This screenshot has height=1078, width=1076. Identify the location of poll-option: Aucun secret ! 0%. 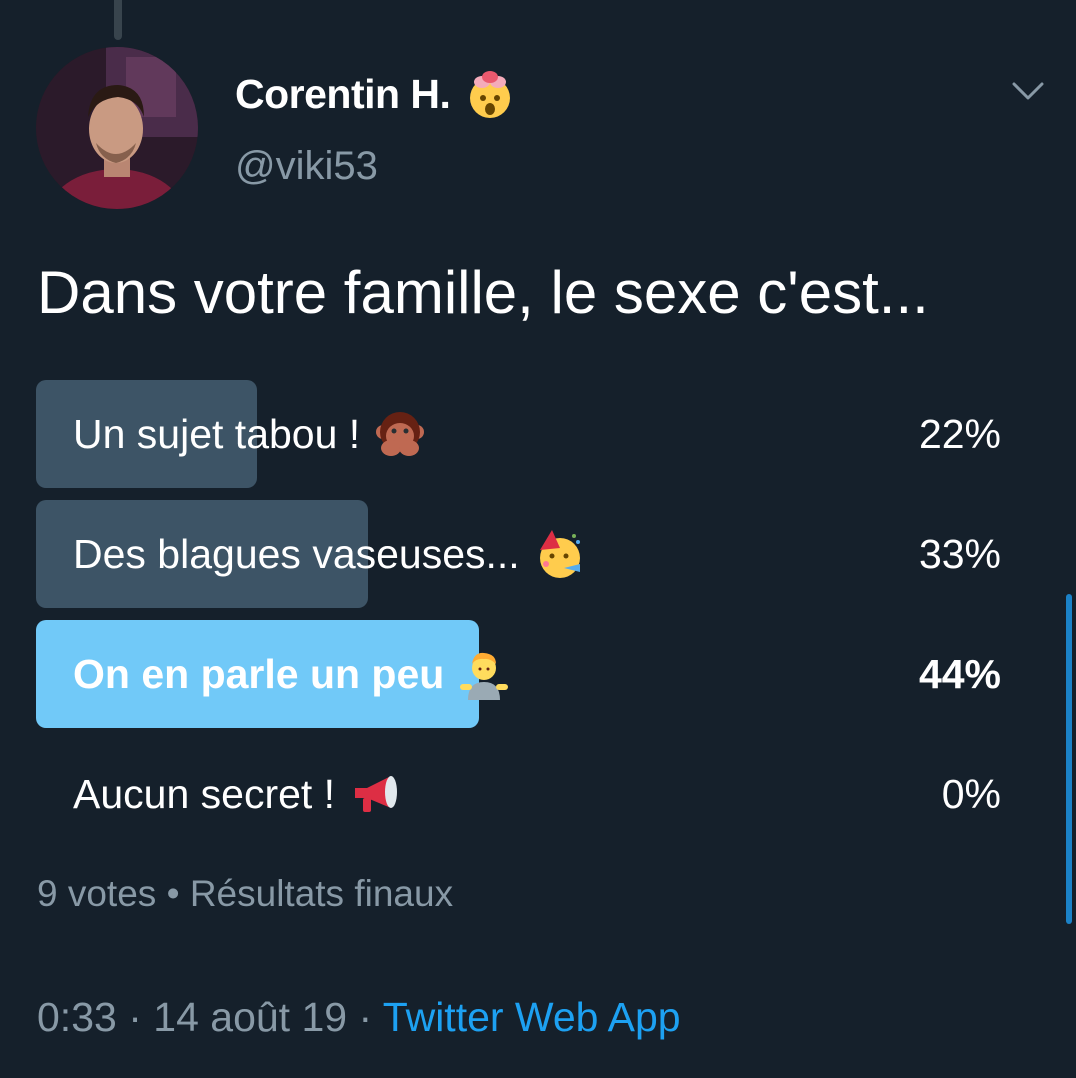
(518, 794).